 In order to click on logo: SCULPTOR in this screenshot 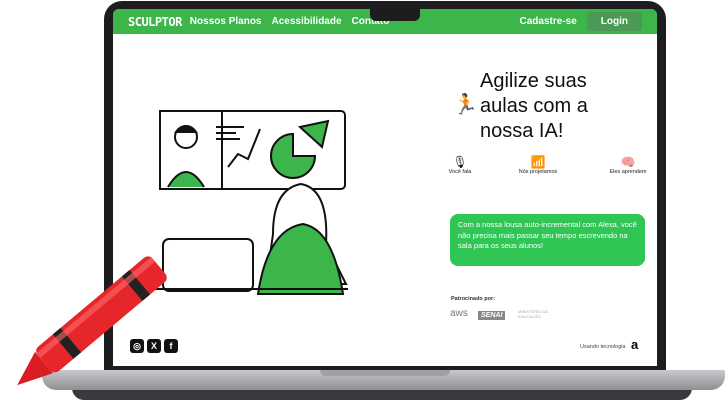, I will do `click(155, 22)`.